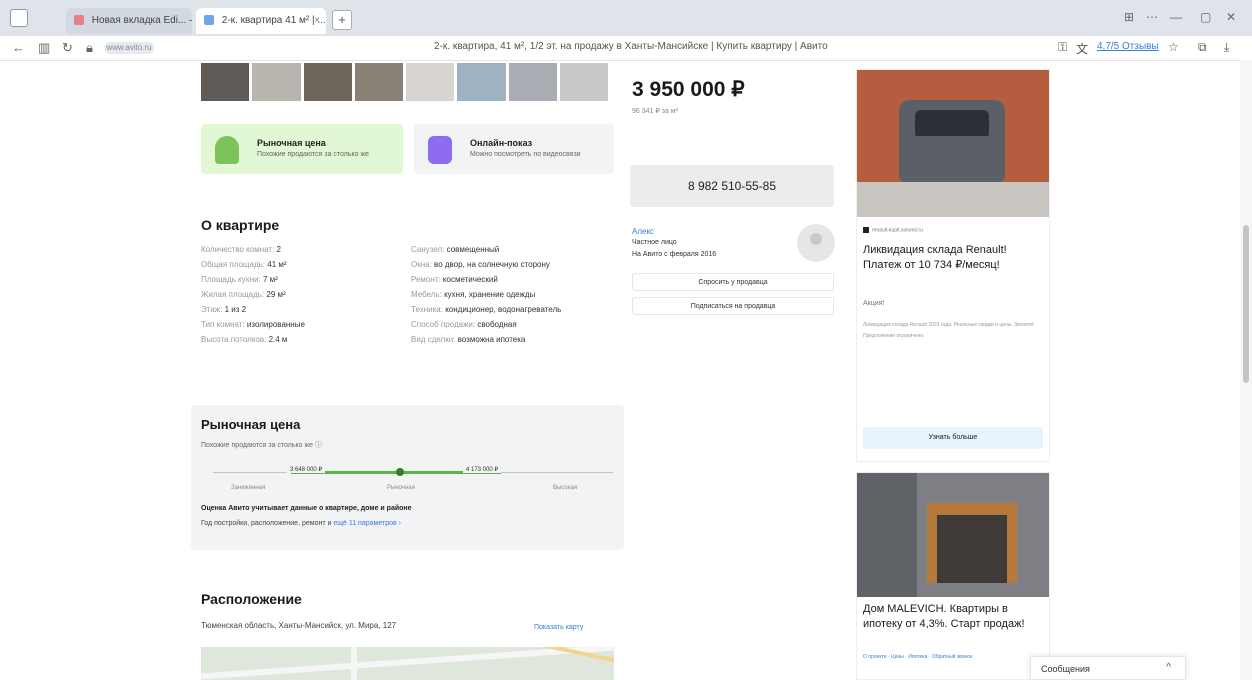 This screenshot has height=680, width=1252. What do you see at coordinates (367, 523) in the screenshot?
I see `more-params-link: ещё 11 параметров ›` at bounding box center [367, 523].